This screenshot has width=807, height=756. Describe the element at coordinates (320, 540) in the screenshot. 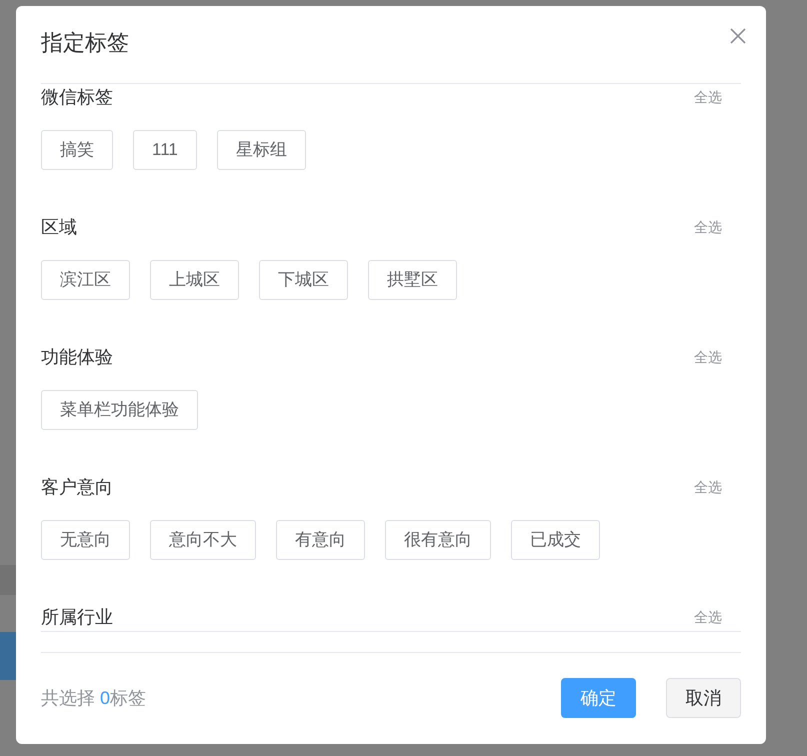

I see `tag-button: 有意向` at that location.